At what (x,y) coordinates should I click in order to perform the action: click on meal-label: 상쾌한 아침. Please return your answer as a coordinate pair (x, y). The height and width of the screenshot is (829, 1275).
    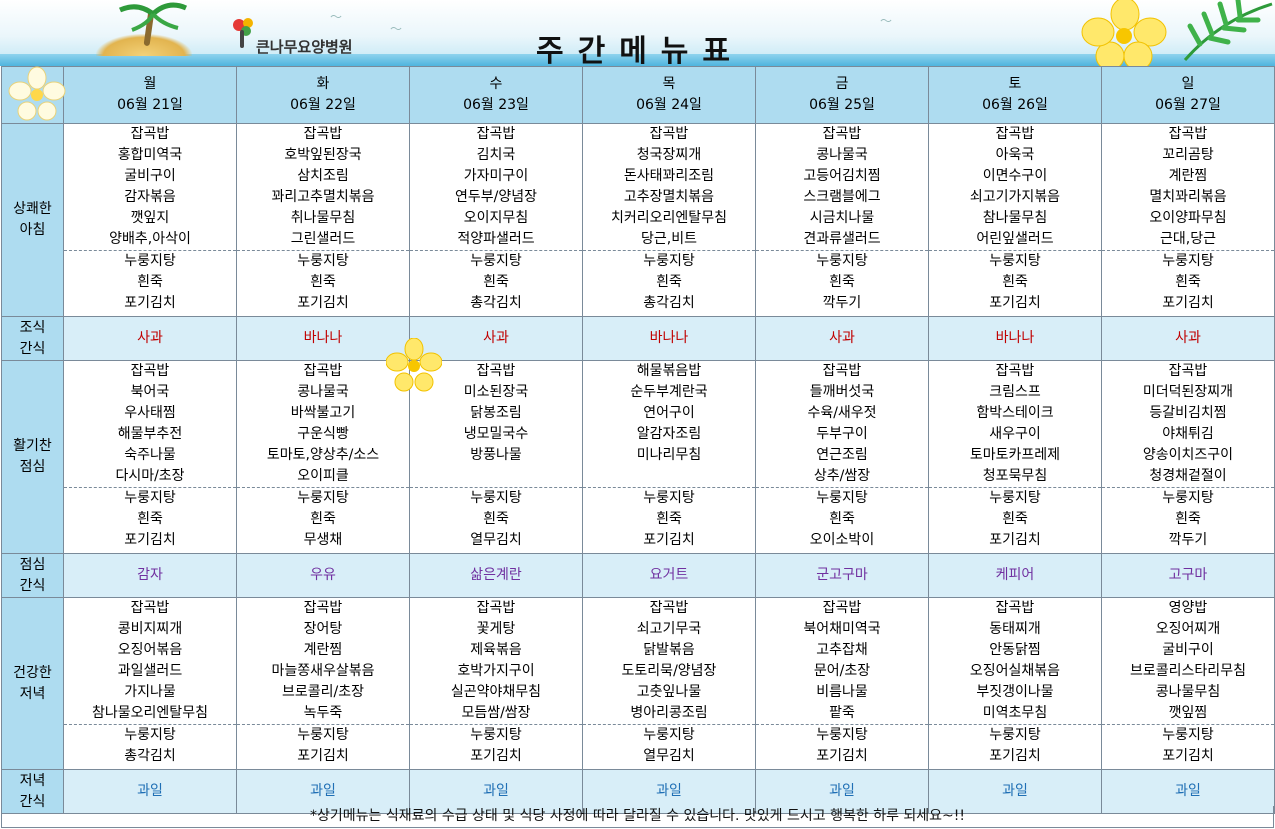
    Looking at the image, I should click on (32, 220).